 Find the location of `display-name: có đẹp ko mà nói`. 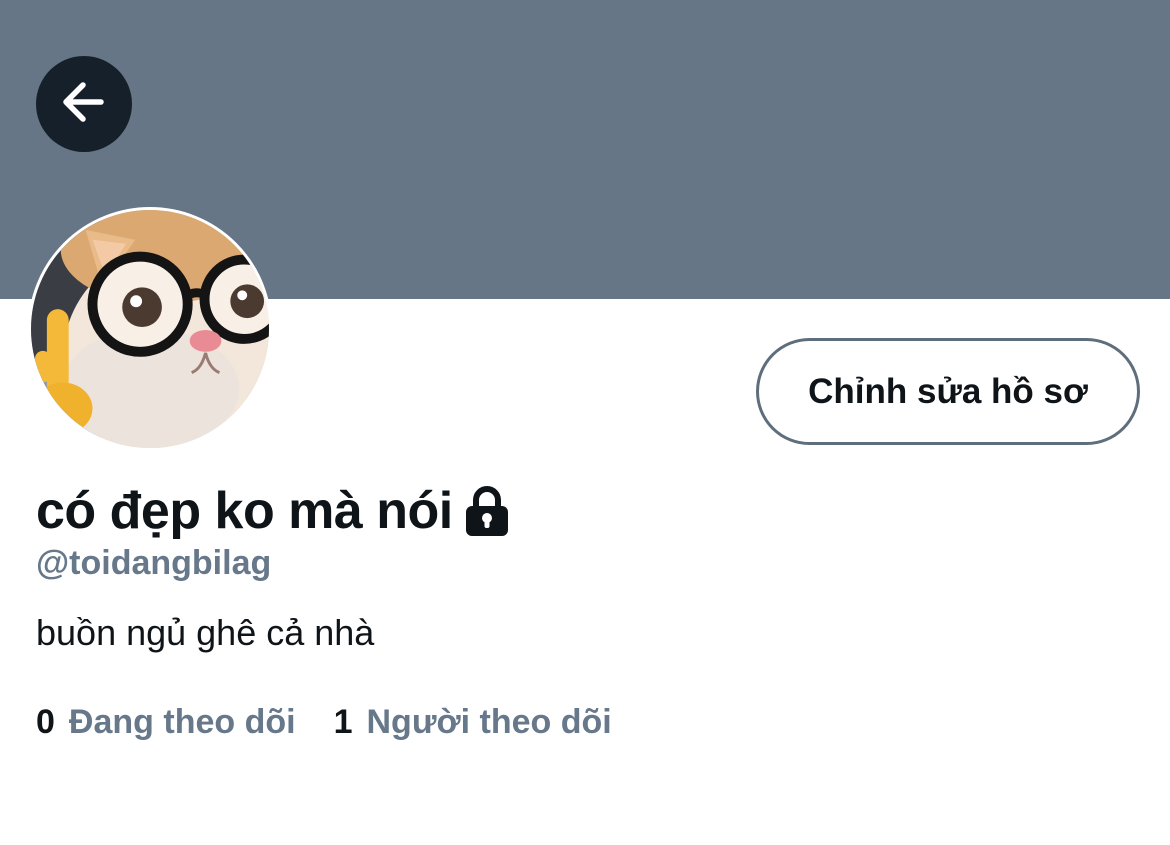

display-name: có đẹp ko mà nói is located at coordinates (244, 511).